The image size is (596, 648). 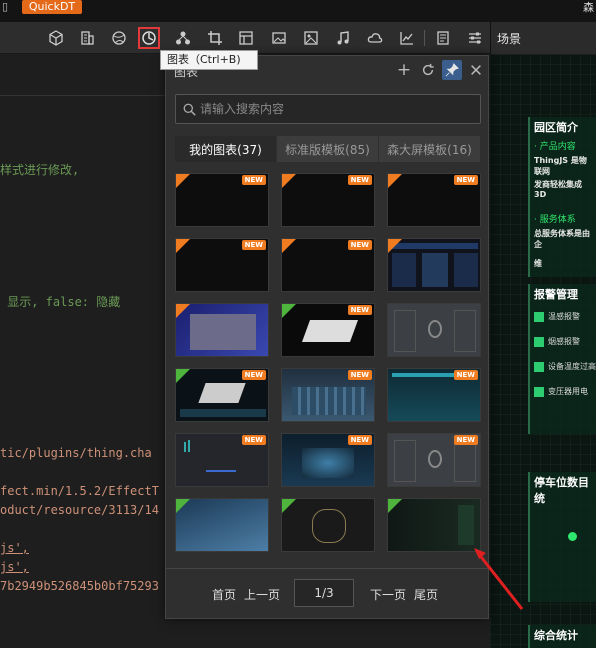 I want to click on search-box, so click(x=328, y=109).